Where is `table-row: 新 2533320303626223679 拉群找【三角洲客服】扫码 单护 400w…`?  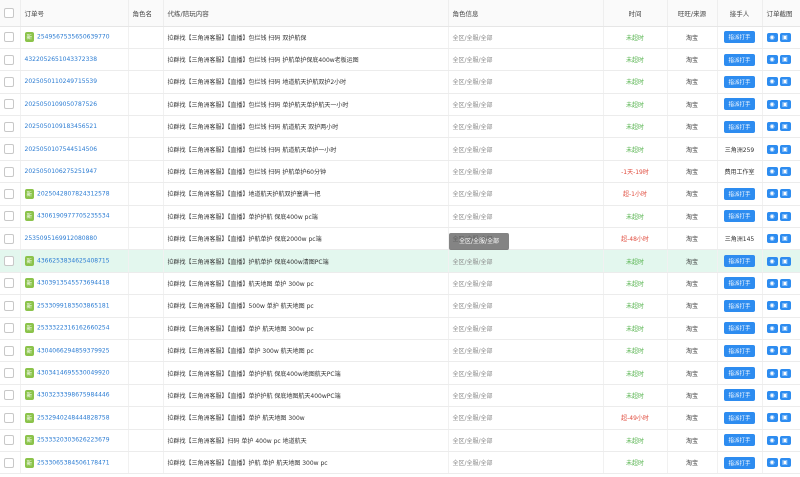 table-row: 新 2533320303626223679 拉群找【三角洲客服】扫码 单护 400w… is located at coordinates (400, 440).